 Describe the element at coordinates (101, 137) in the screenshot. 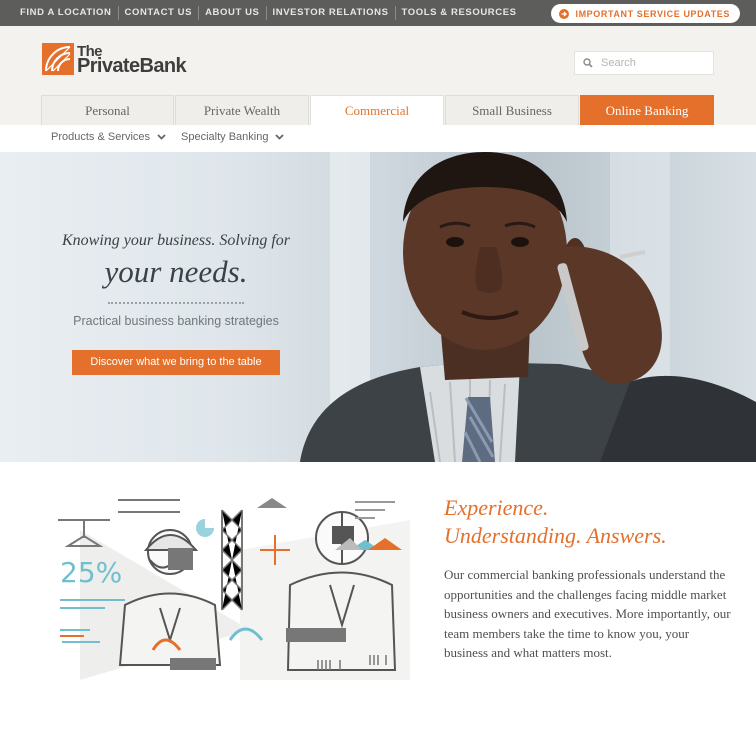

I see `subnav-label: Products & Services` at that location.